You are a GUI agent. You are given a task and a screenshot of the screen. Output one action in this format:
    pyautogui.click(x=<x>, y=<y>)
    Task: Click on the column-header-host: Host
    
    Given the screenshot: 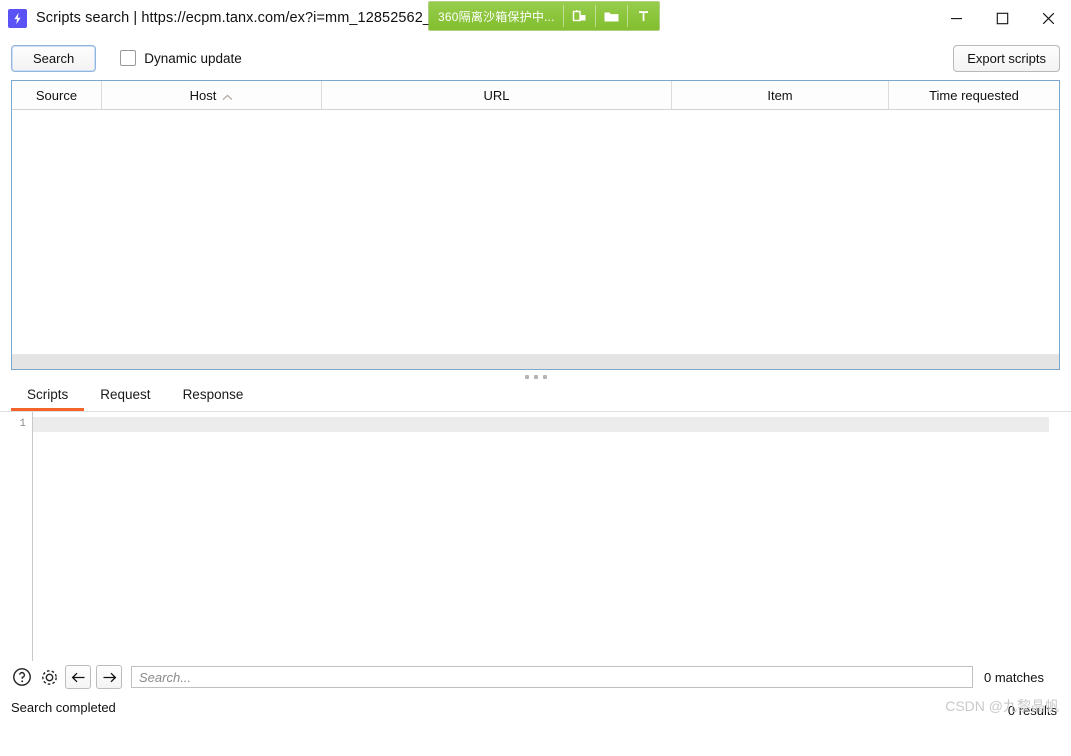 What is the action you would take?
    pyautogui.click(x=212, y=95)
    